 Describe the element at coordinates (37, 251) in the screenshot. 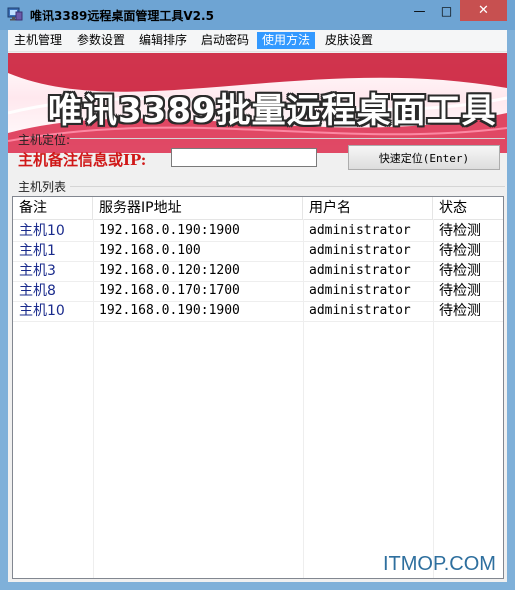

I see `cell-note: 主机1` at that location.